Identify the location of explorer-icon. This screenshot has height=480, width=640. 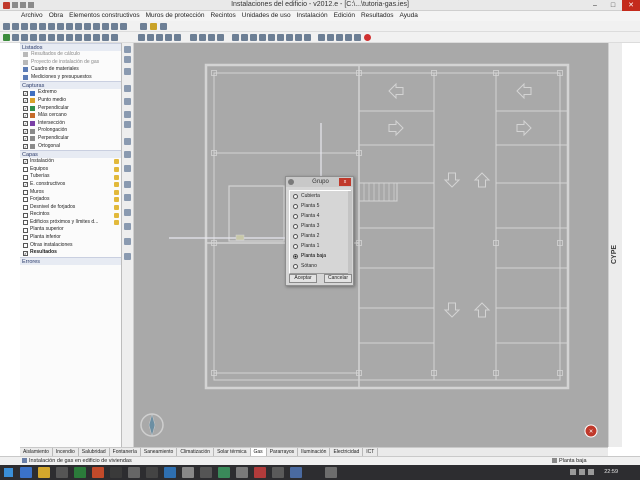
(44, 472).